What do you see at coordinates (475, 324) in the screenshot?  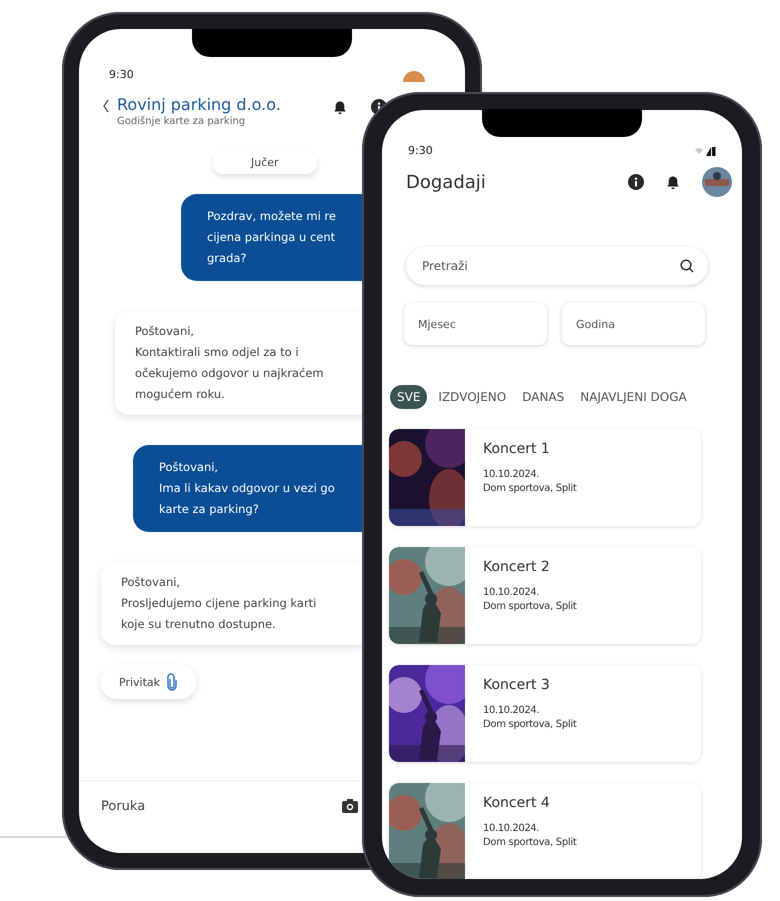 I see `month-field: Mjesec` at bounding box center [475, 324].